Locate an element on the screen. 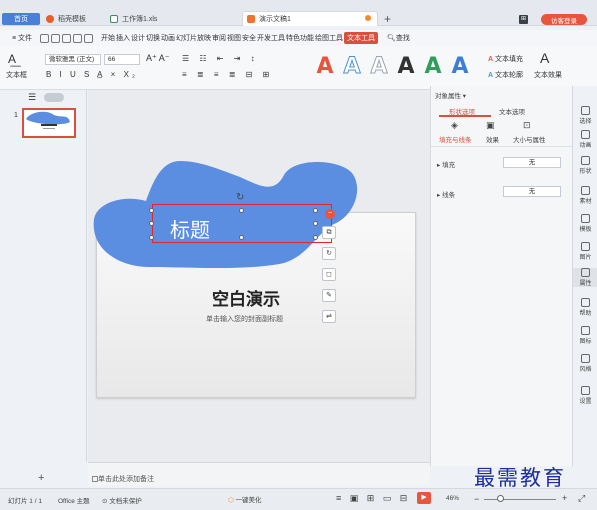 Image resolution: width=597 pixels, height=510 pixels. rotate-handle-icon: ↻ is located at coordinates (240, 197).